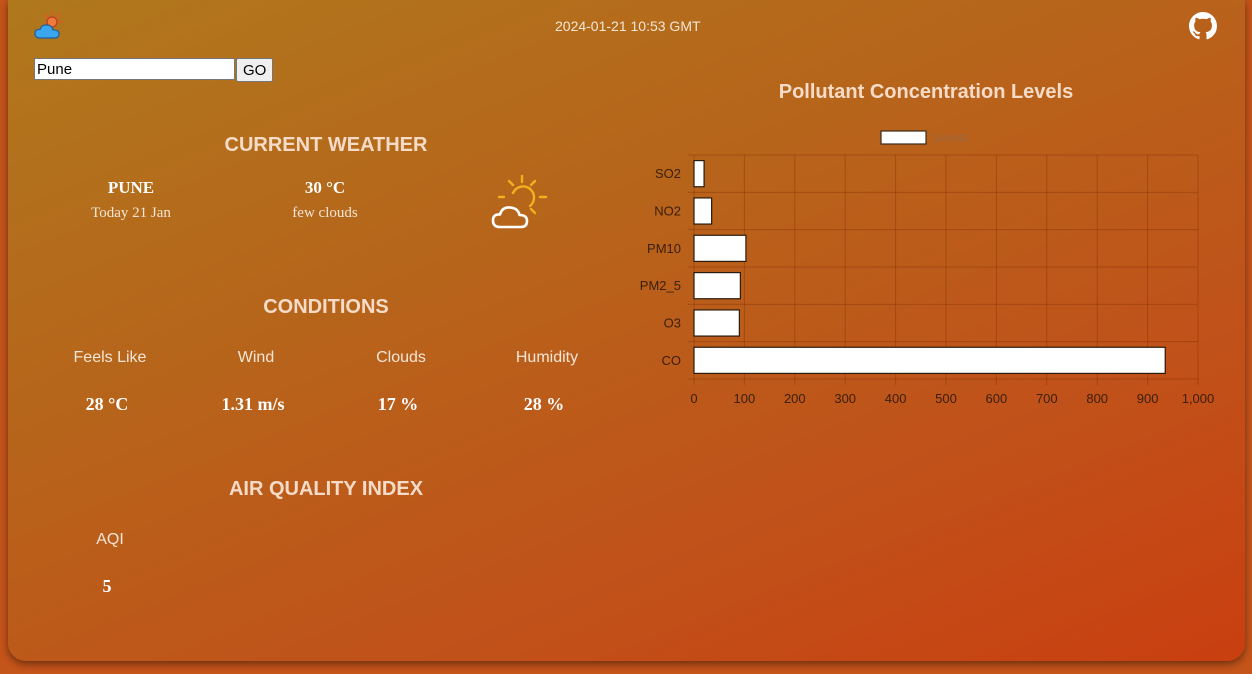 The image size is (1252, 674). What do you see at coordinates (720, 248) in the screenshot?
I see `bar-pm10` at bounding box center [720, 248].